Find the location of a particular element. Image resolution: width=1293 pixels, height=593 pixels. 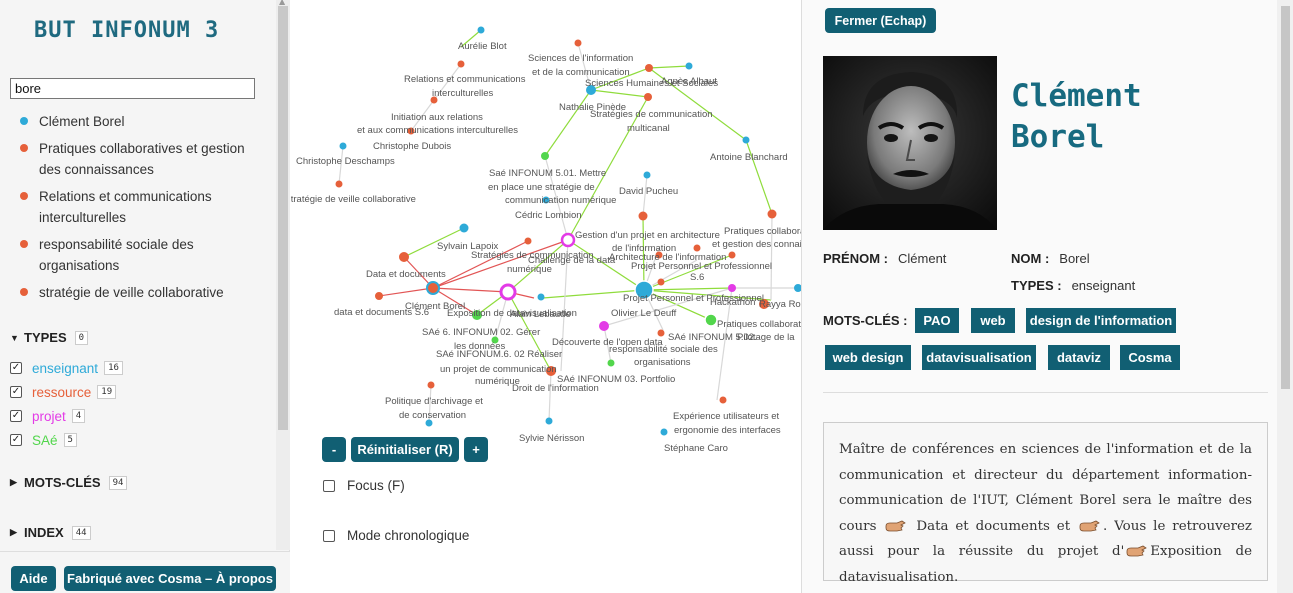

graph-node-label: Olivier Le Deuff is located at coordinates (644, 313).